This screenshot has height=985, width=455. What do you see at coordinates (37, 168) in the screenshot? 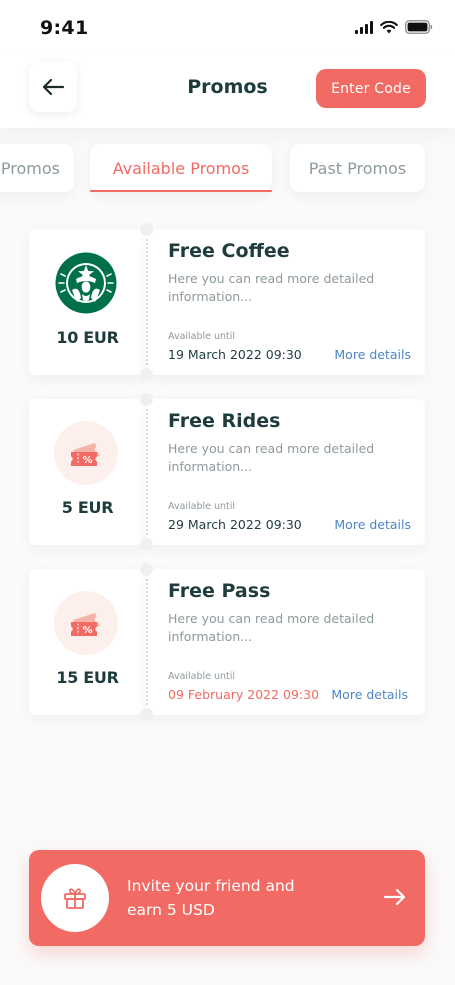
I see `tab-promos: Promos` at bounding box center [37, 168].